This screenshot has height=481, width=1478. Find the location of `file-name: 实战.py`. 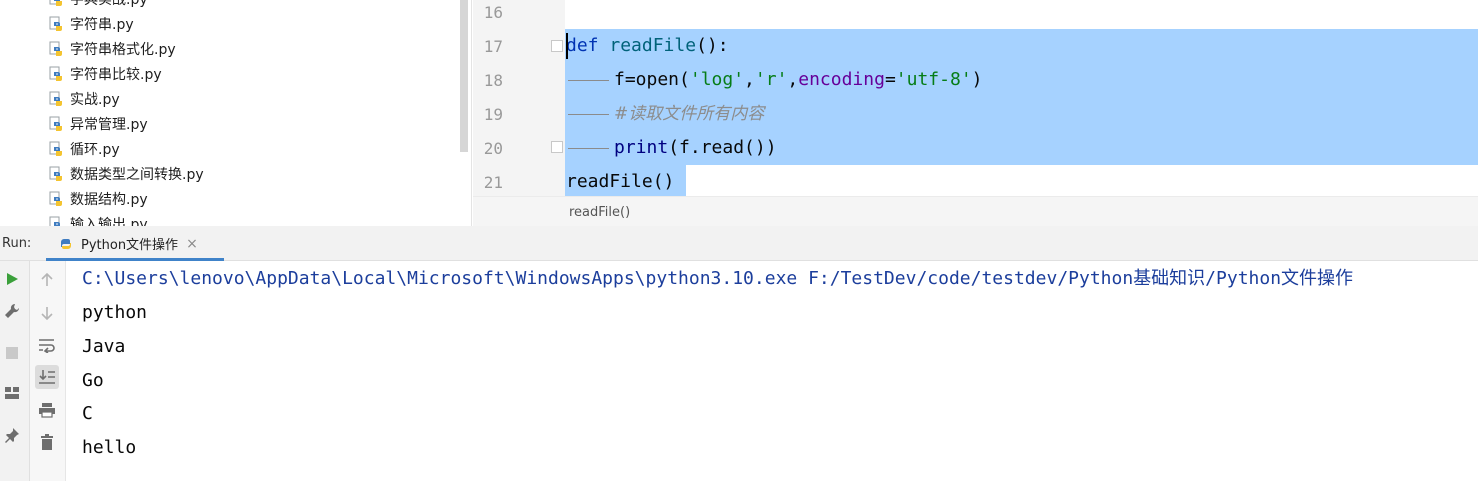

file-name: 实战.py is located at coordinates (95, 99).